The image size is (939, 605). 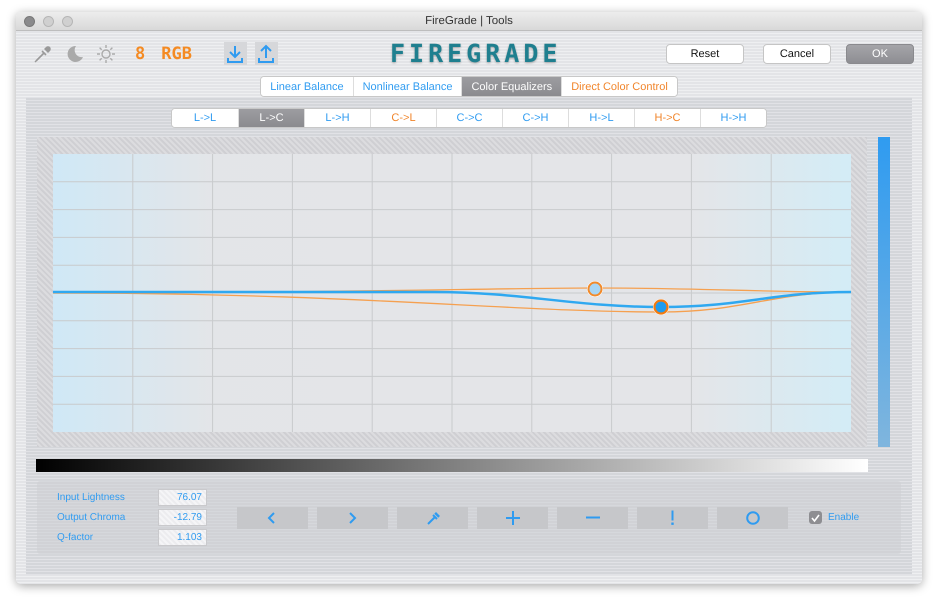 I want to click on close-window-button, so click(x=29, y=21).